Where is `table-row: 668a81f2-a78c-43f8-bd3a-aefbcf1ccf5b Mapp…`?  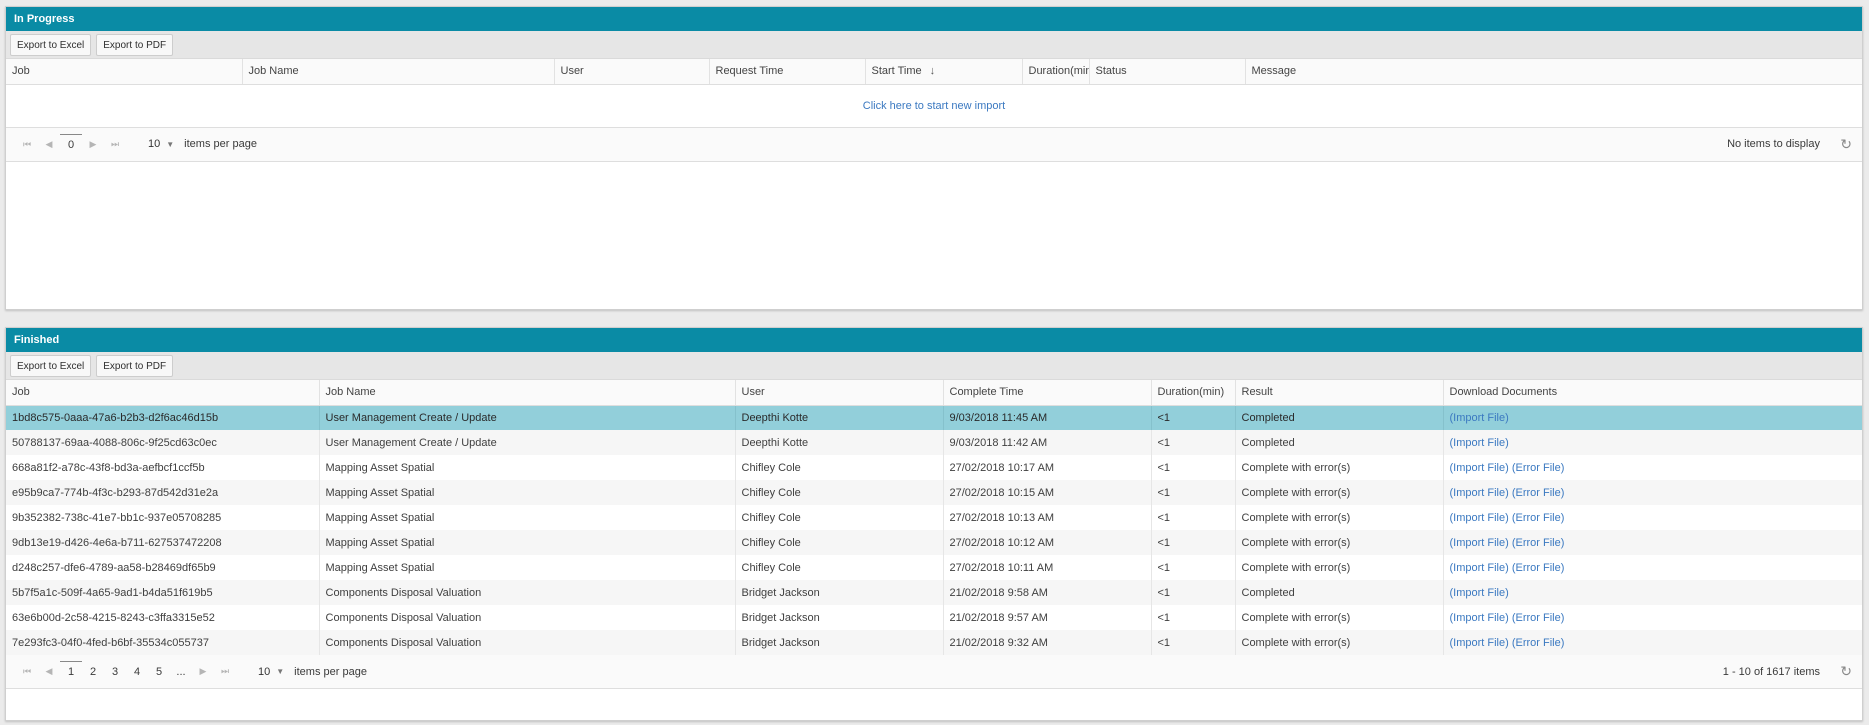
table-row: 668a81f2-a78c-43f8-bd3a-aefbcf1ccf5b Mapp… is located at coordinates (934, 467).